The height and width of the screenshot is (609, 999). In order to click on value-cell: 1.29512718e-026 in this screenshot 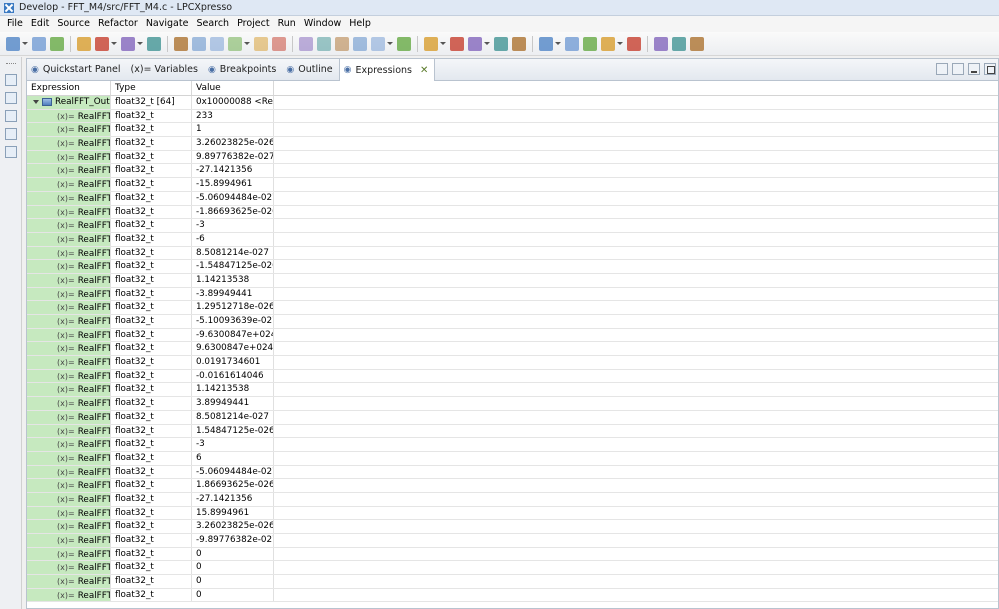, I will do `click(233, 307)`.